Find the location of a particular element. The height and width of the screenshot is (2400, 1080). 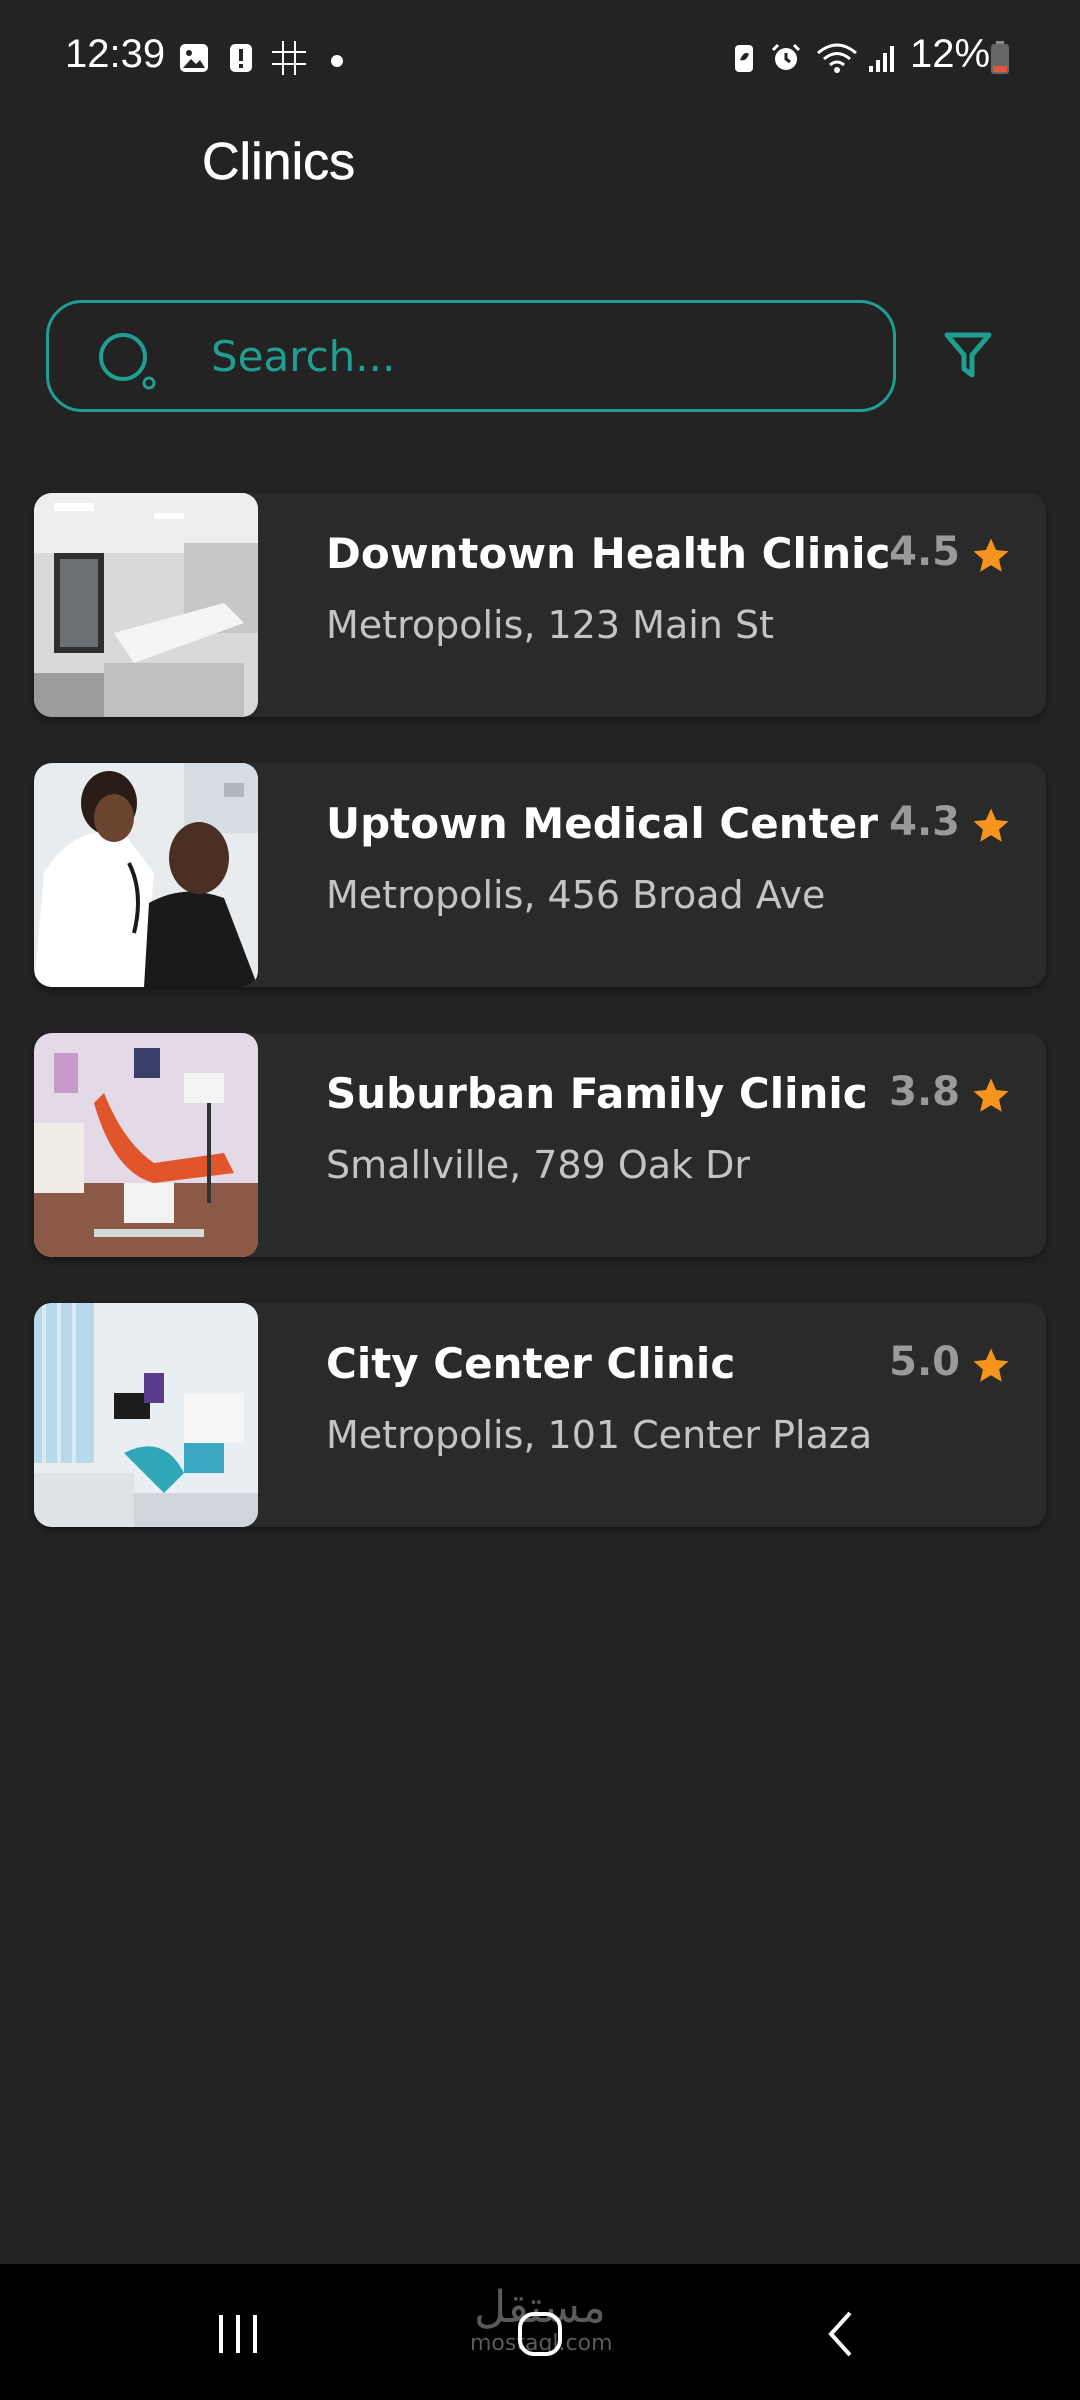

filter-icon is located at coordinates (968, 358).